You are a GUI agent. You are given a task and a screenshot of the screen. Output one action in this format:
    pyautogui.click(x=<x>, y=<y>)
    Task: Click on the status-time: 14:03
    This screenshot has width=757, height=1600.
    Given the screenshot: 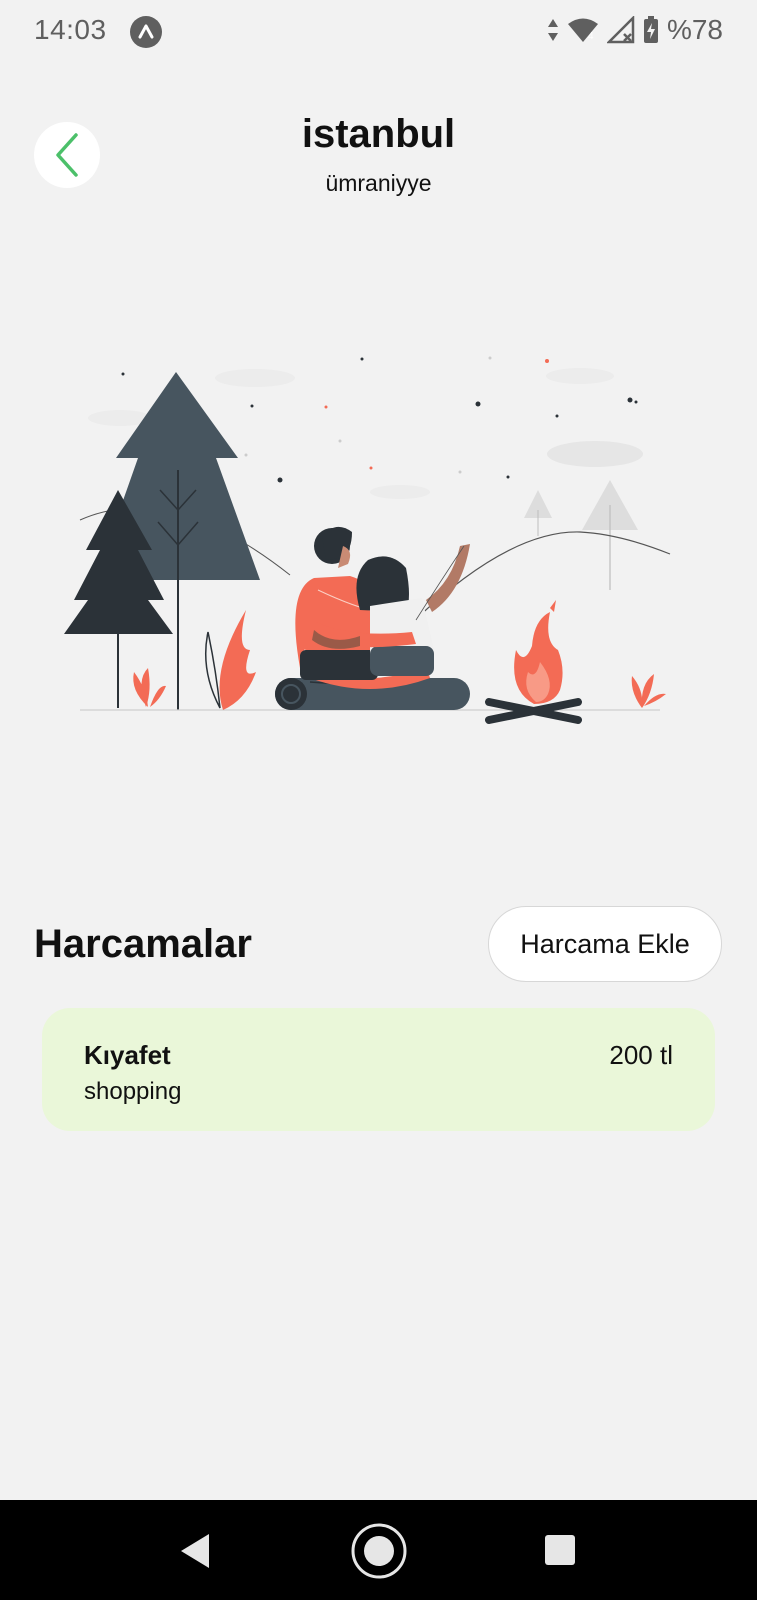 What is the action you would take?
    pyautogui.click(x=70, y=29)
    